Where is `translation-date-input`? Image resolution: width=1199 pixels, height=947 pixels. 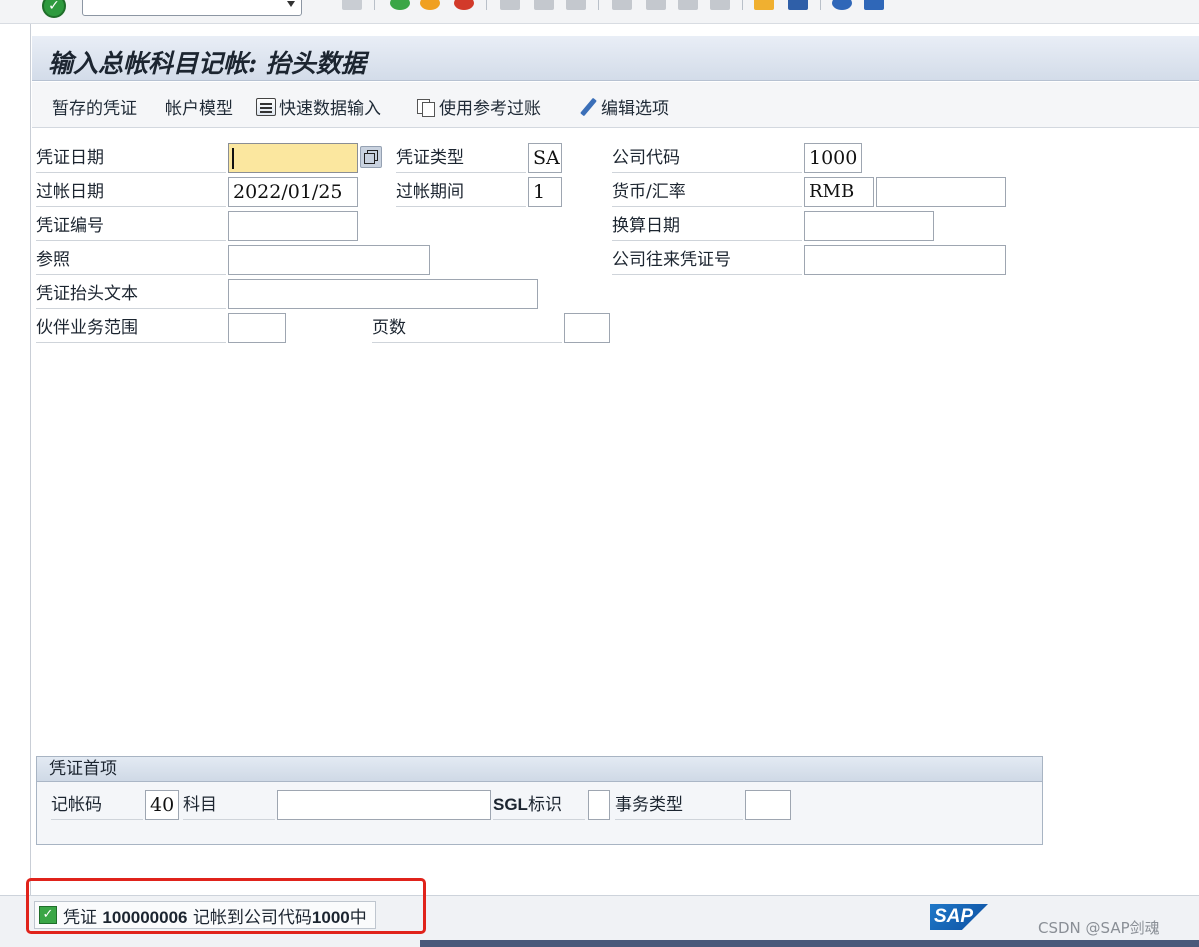
translation-date-input is located at coordinates (869, 226).